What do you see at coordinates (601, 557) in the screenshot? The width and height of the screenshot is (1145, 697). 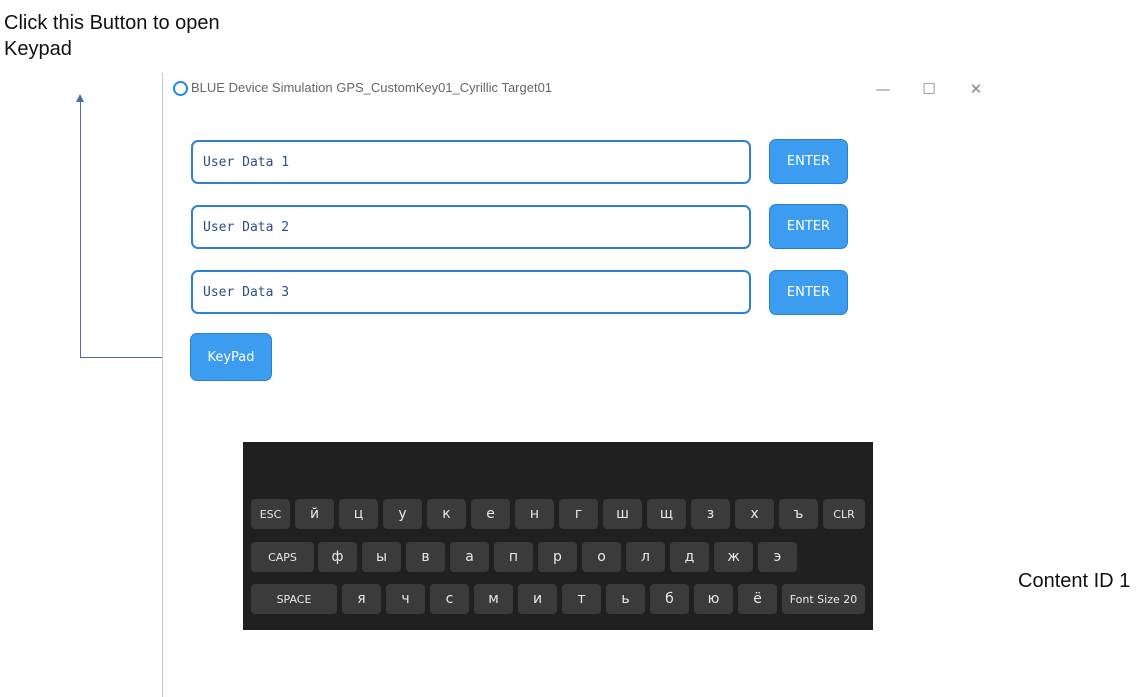 I see `key-letter: о` at bounding box center [601, 557].